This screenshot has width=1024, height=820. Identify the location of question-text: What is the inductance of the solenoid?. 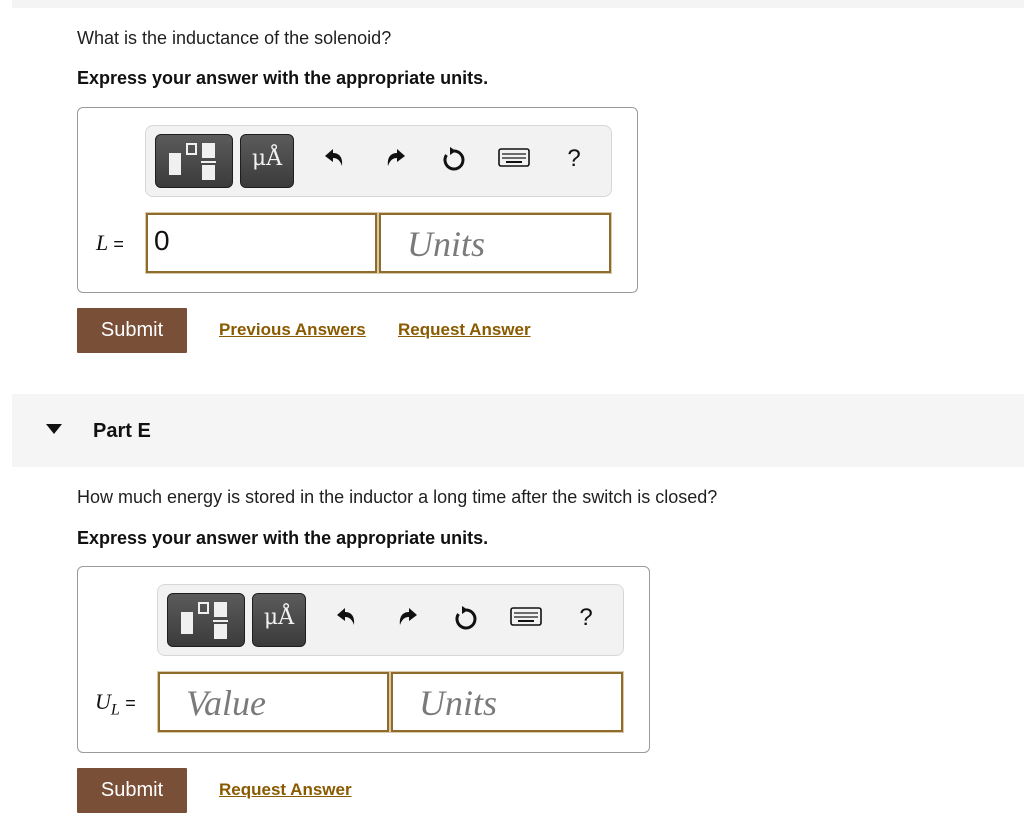
(234, 38).